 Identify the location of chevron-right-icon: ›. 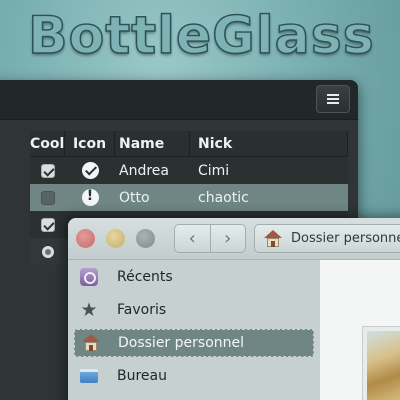
(228, 238).